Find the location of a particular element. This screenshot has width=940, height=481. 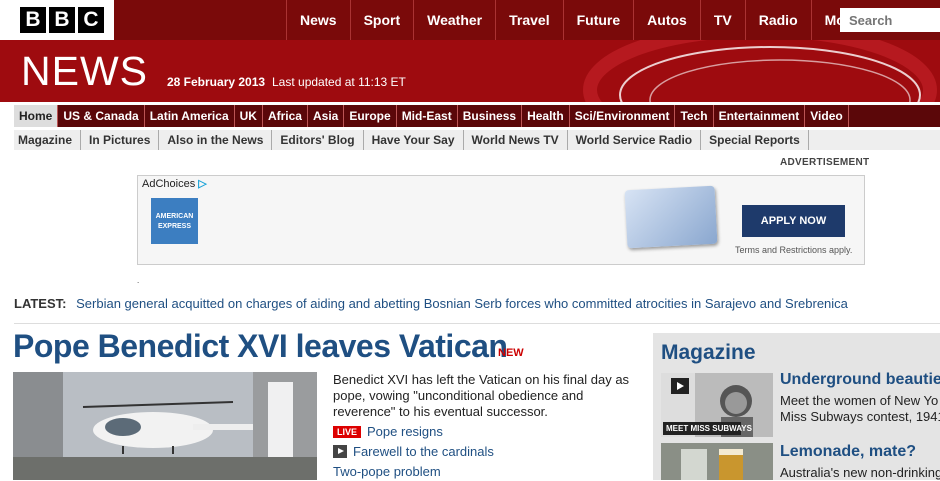

related-link-live: LIVE Pope resigns is located at coordinates (388, 431).